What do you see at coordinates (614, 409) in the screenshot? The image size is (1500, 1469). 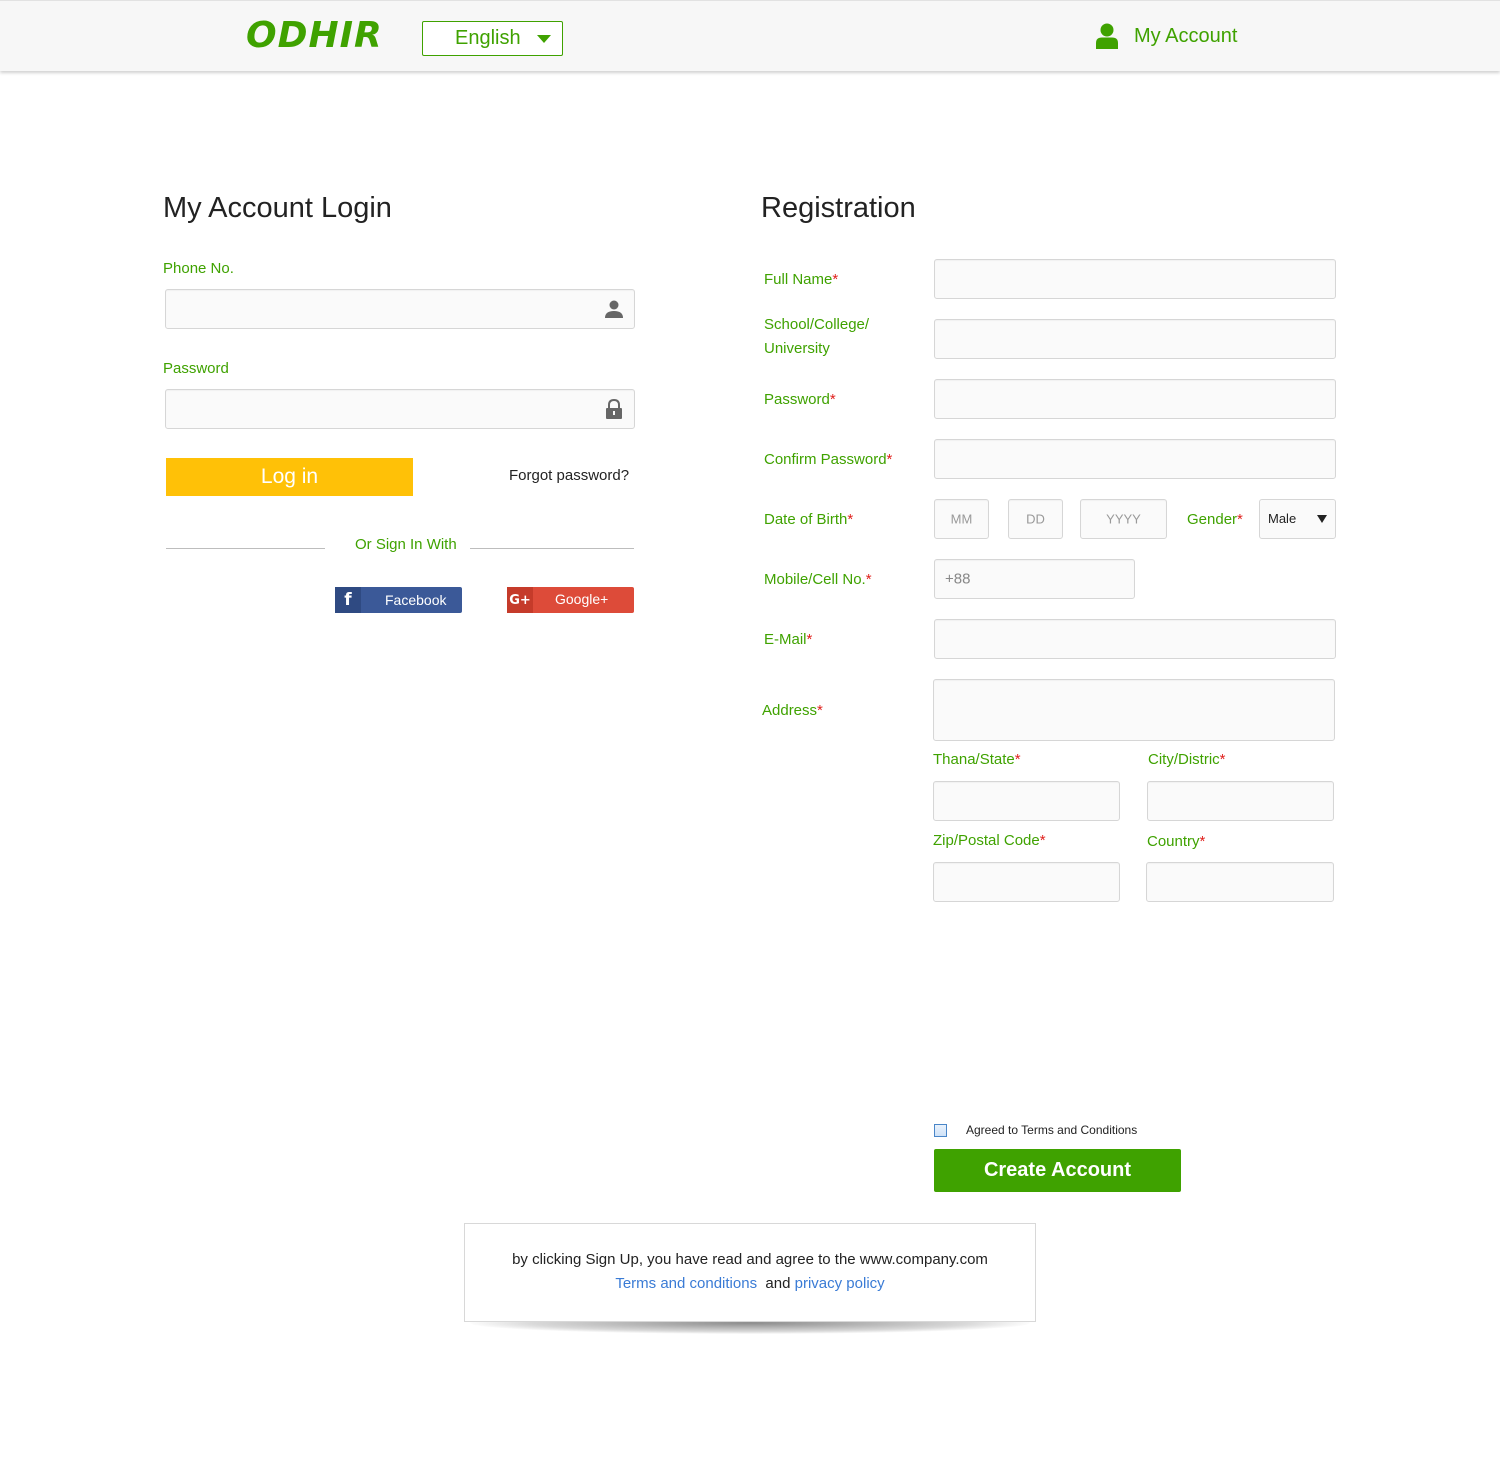 I see `lock-icon` at bounding box center [614, 409].